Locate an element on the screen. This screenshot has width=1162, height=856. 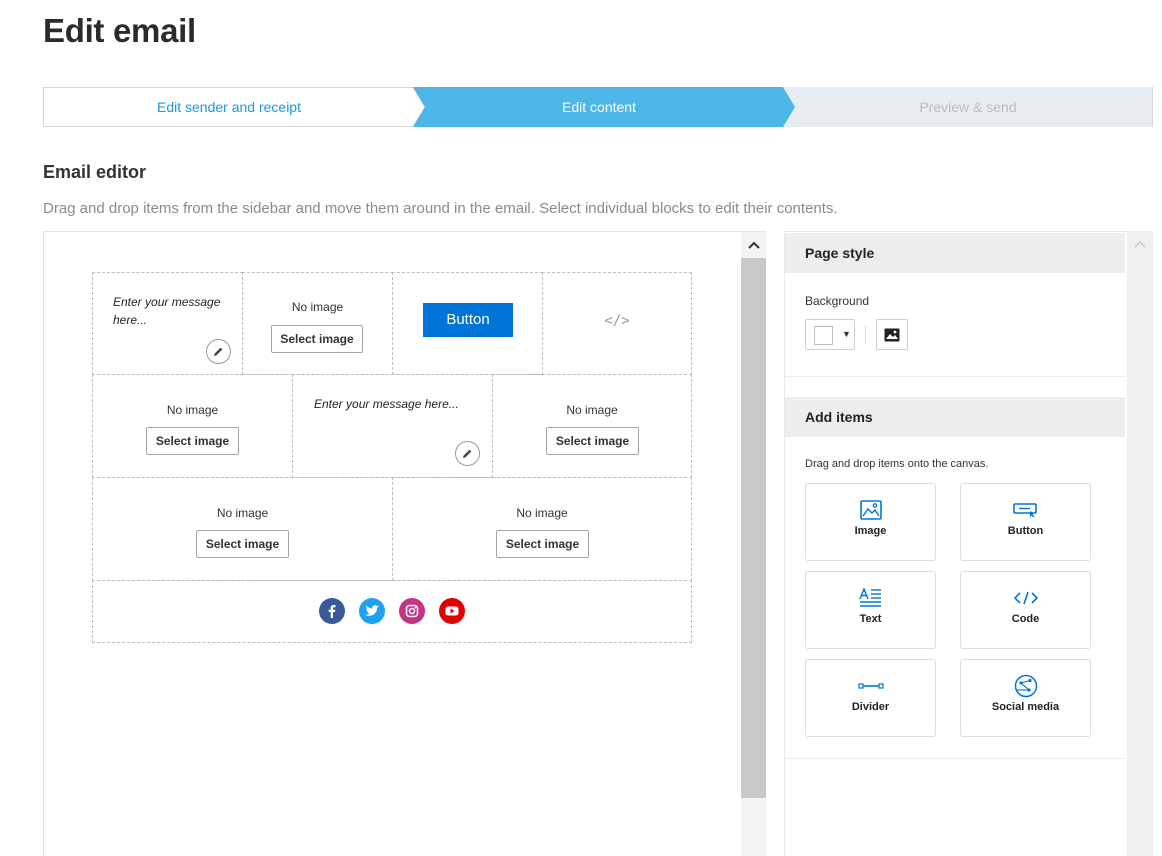
code-icon is located at coordinates (1025, 598).